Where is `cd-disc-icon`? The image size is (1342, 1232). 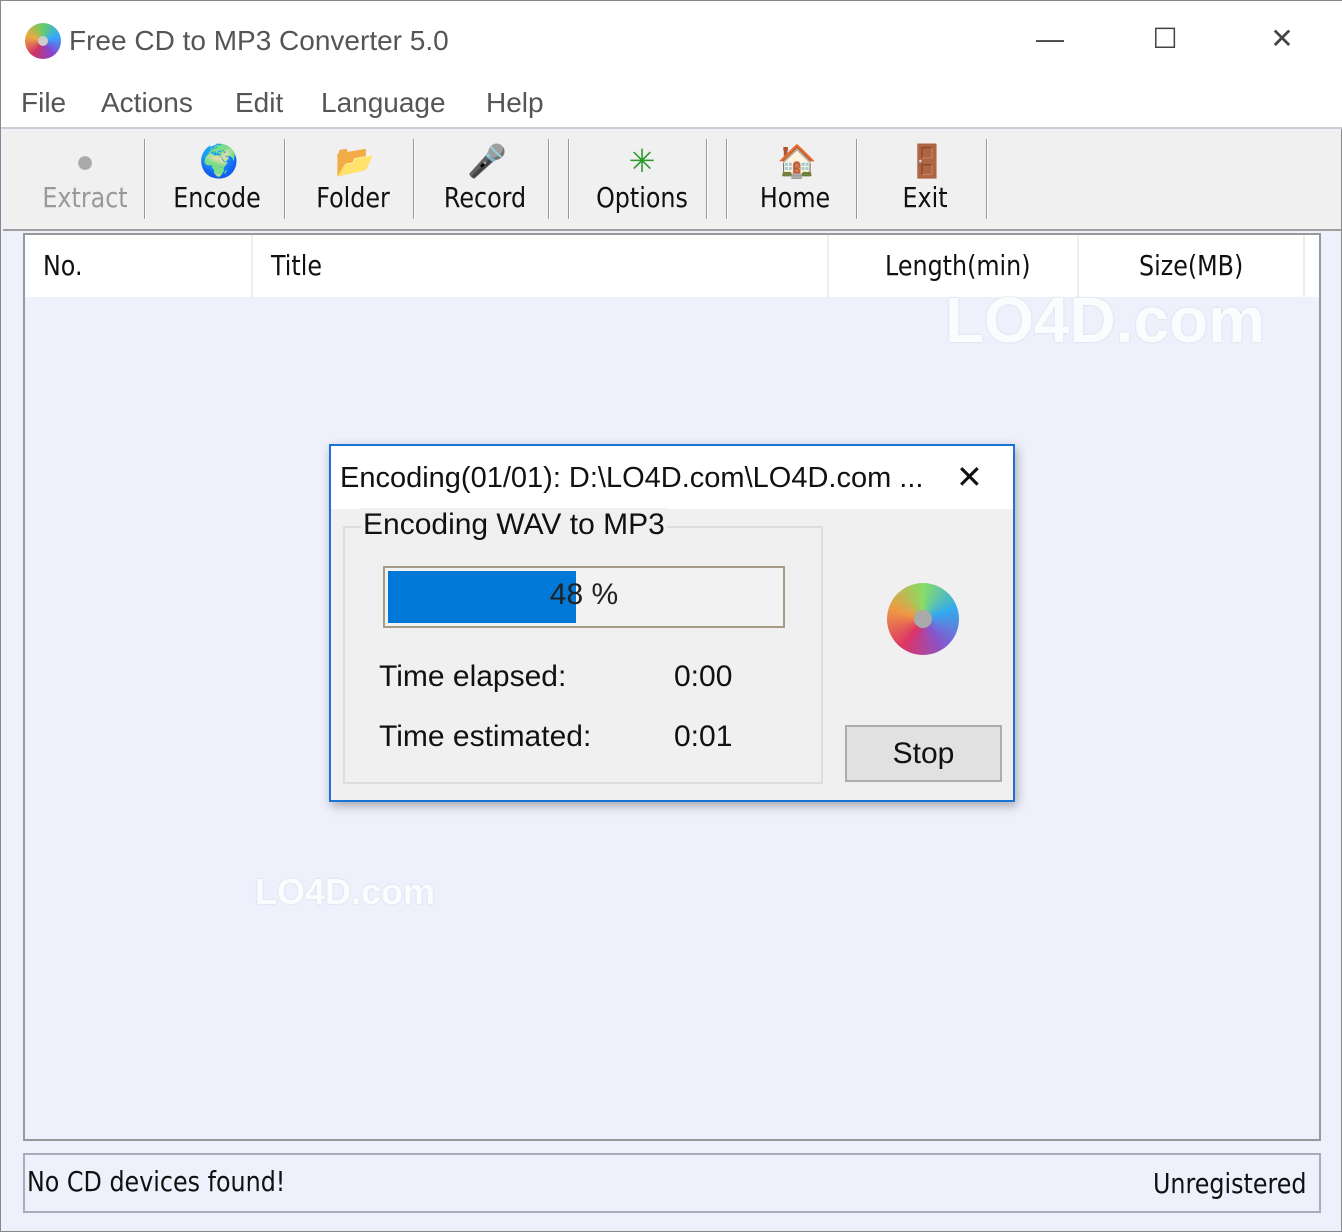
cd-disc-icon is located at coordinates (923, 619).